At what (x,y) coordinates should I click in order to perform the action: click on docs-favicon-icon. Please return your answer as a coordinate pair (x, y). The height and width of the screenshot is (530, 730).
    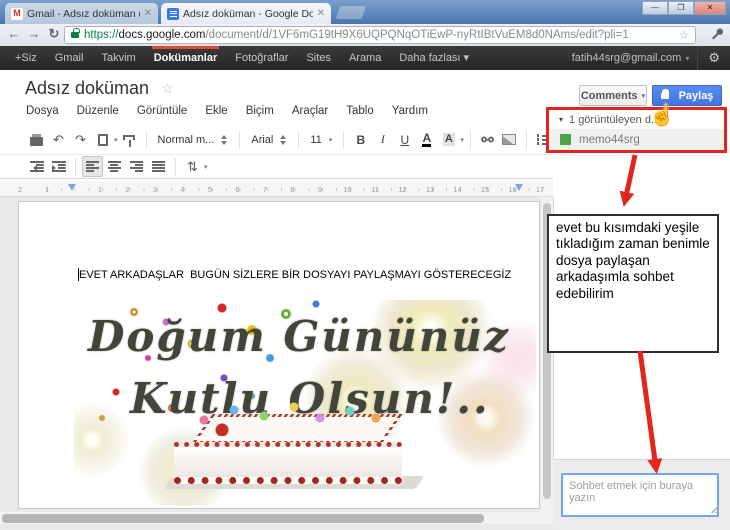
    Looking at the image, I should click on (173, 13).